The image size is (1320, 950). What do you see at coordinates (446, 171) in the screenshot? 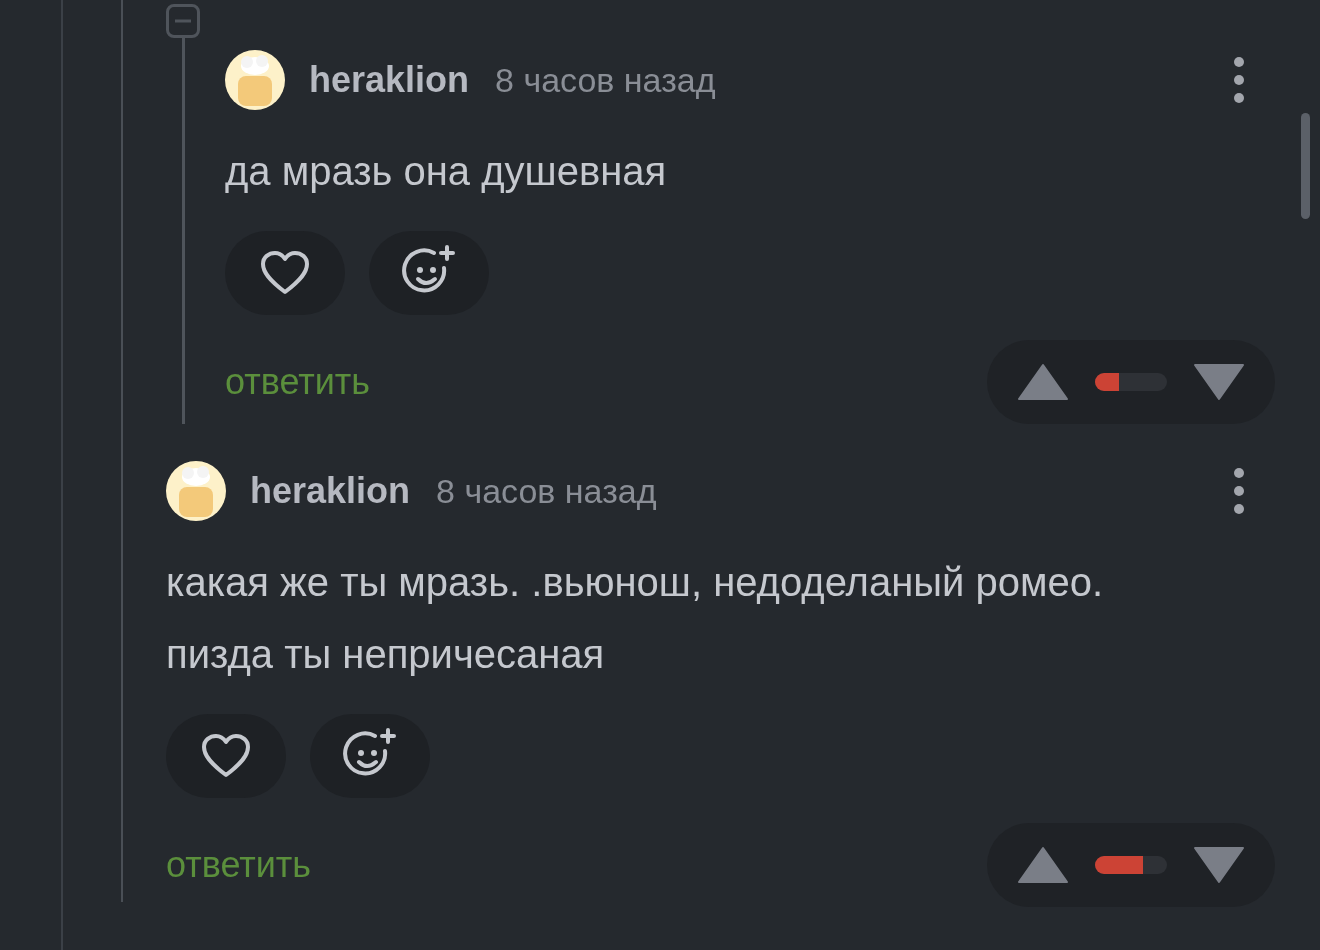
I see `comment-text: да мразь она душевная` at bounding box center [446, 171].